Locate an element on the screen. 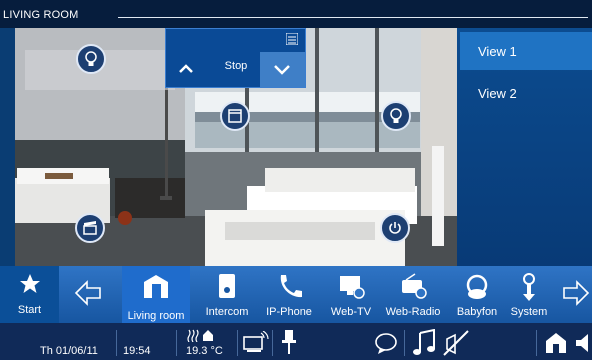 The height and width of the screenshot is (360, 592). display-icon is located at coordinates (255, 343).